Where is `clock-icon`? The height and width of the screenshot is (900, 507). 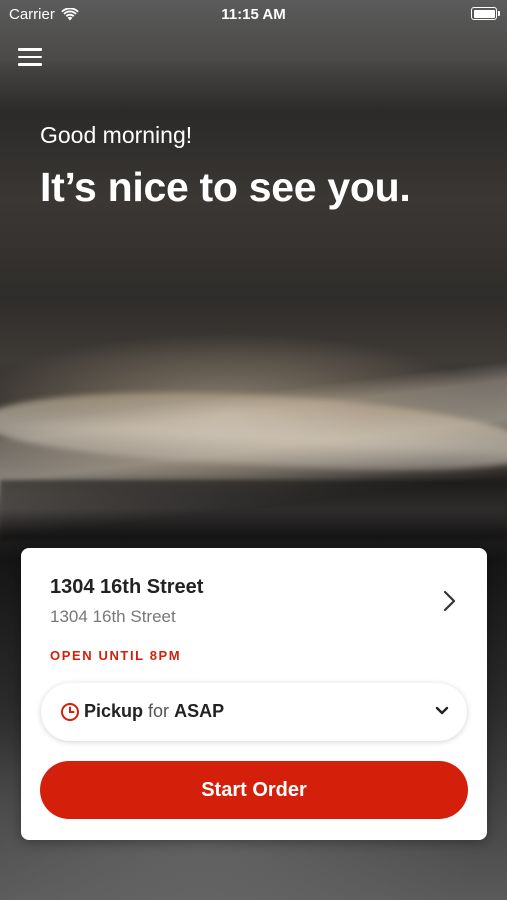
clock-icon is located at coordinates (70, 712).